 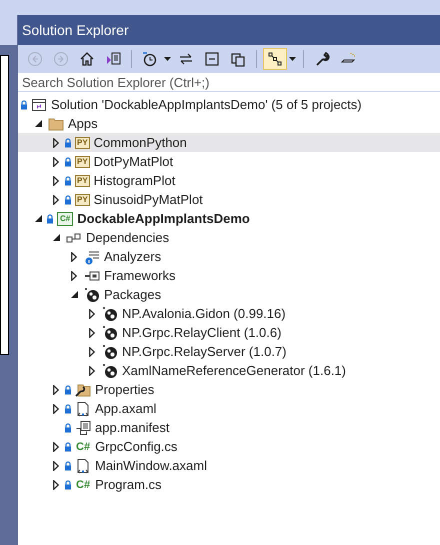 What do you see at coordinates (229, 275) in the screenshot?
I see `tree-item: Frameworks` at bounding box center [229, 275].